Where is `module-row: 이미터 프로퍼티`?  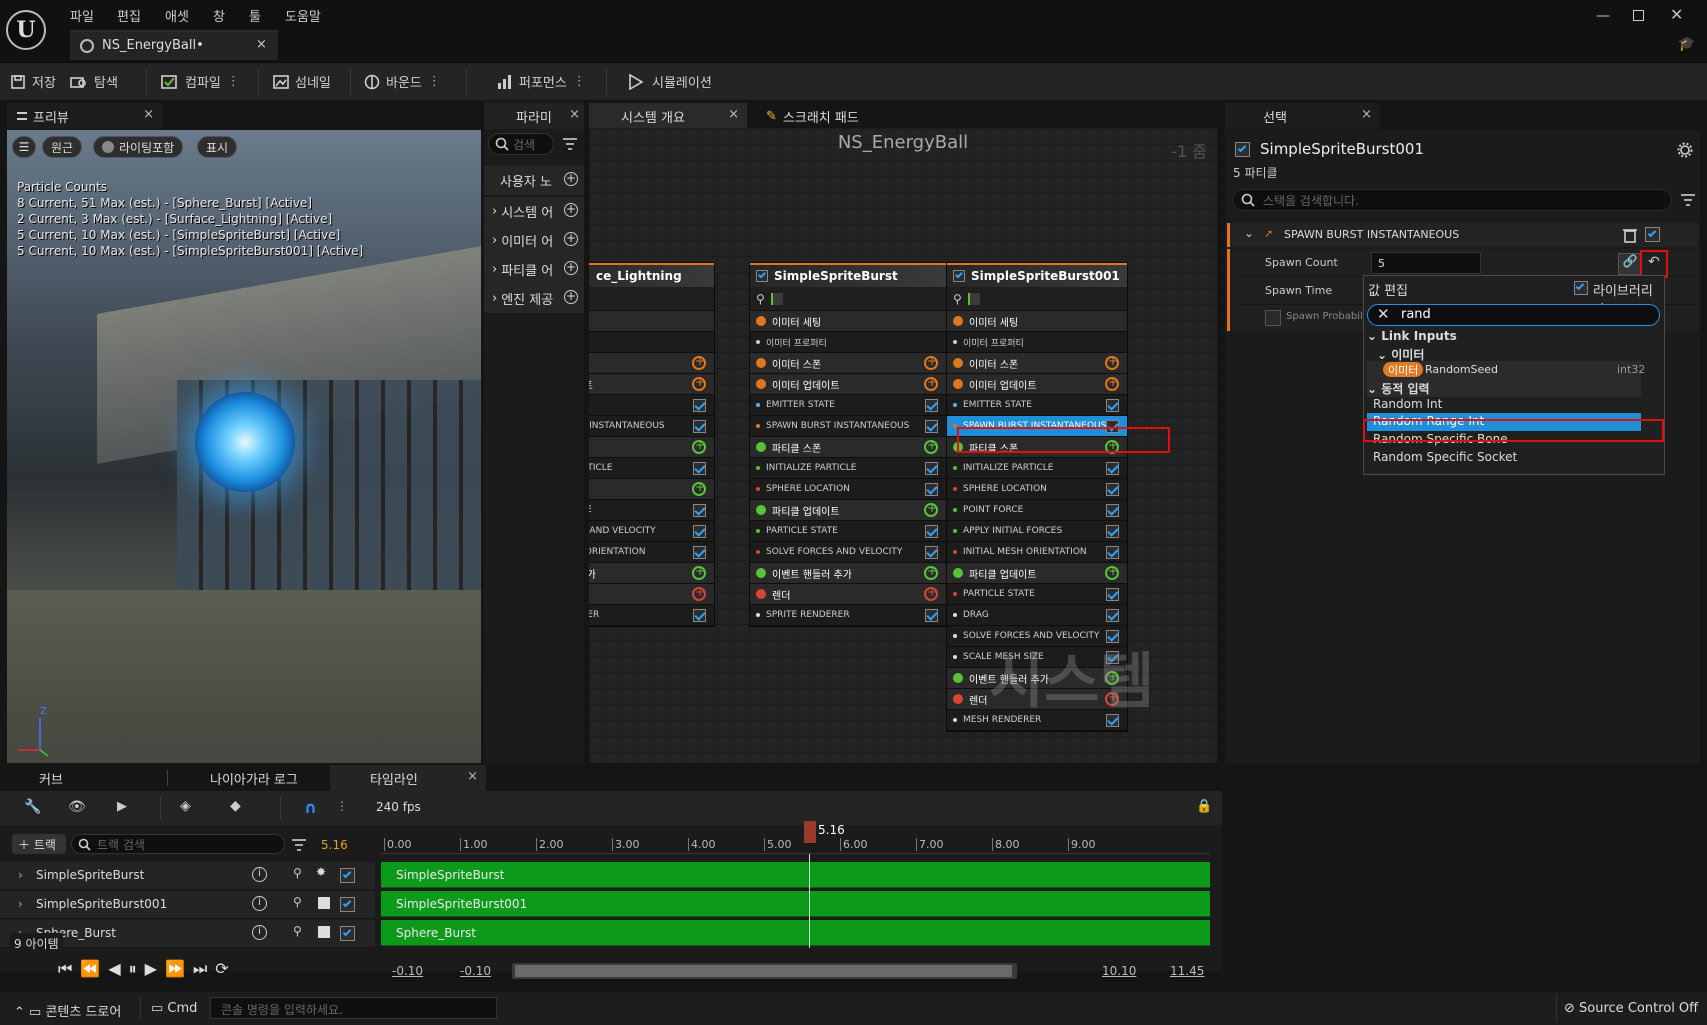
module-row: 이미터 프로퍼티 is located at coordinates (848, 342).